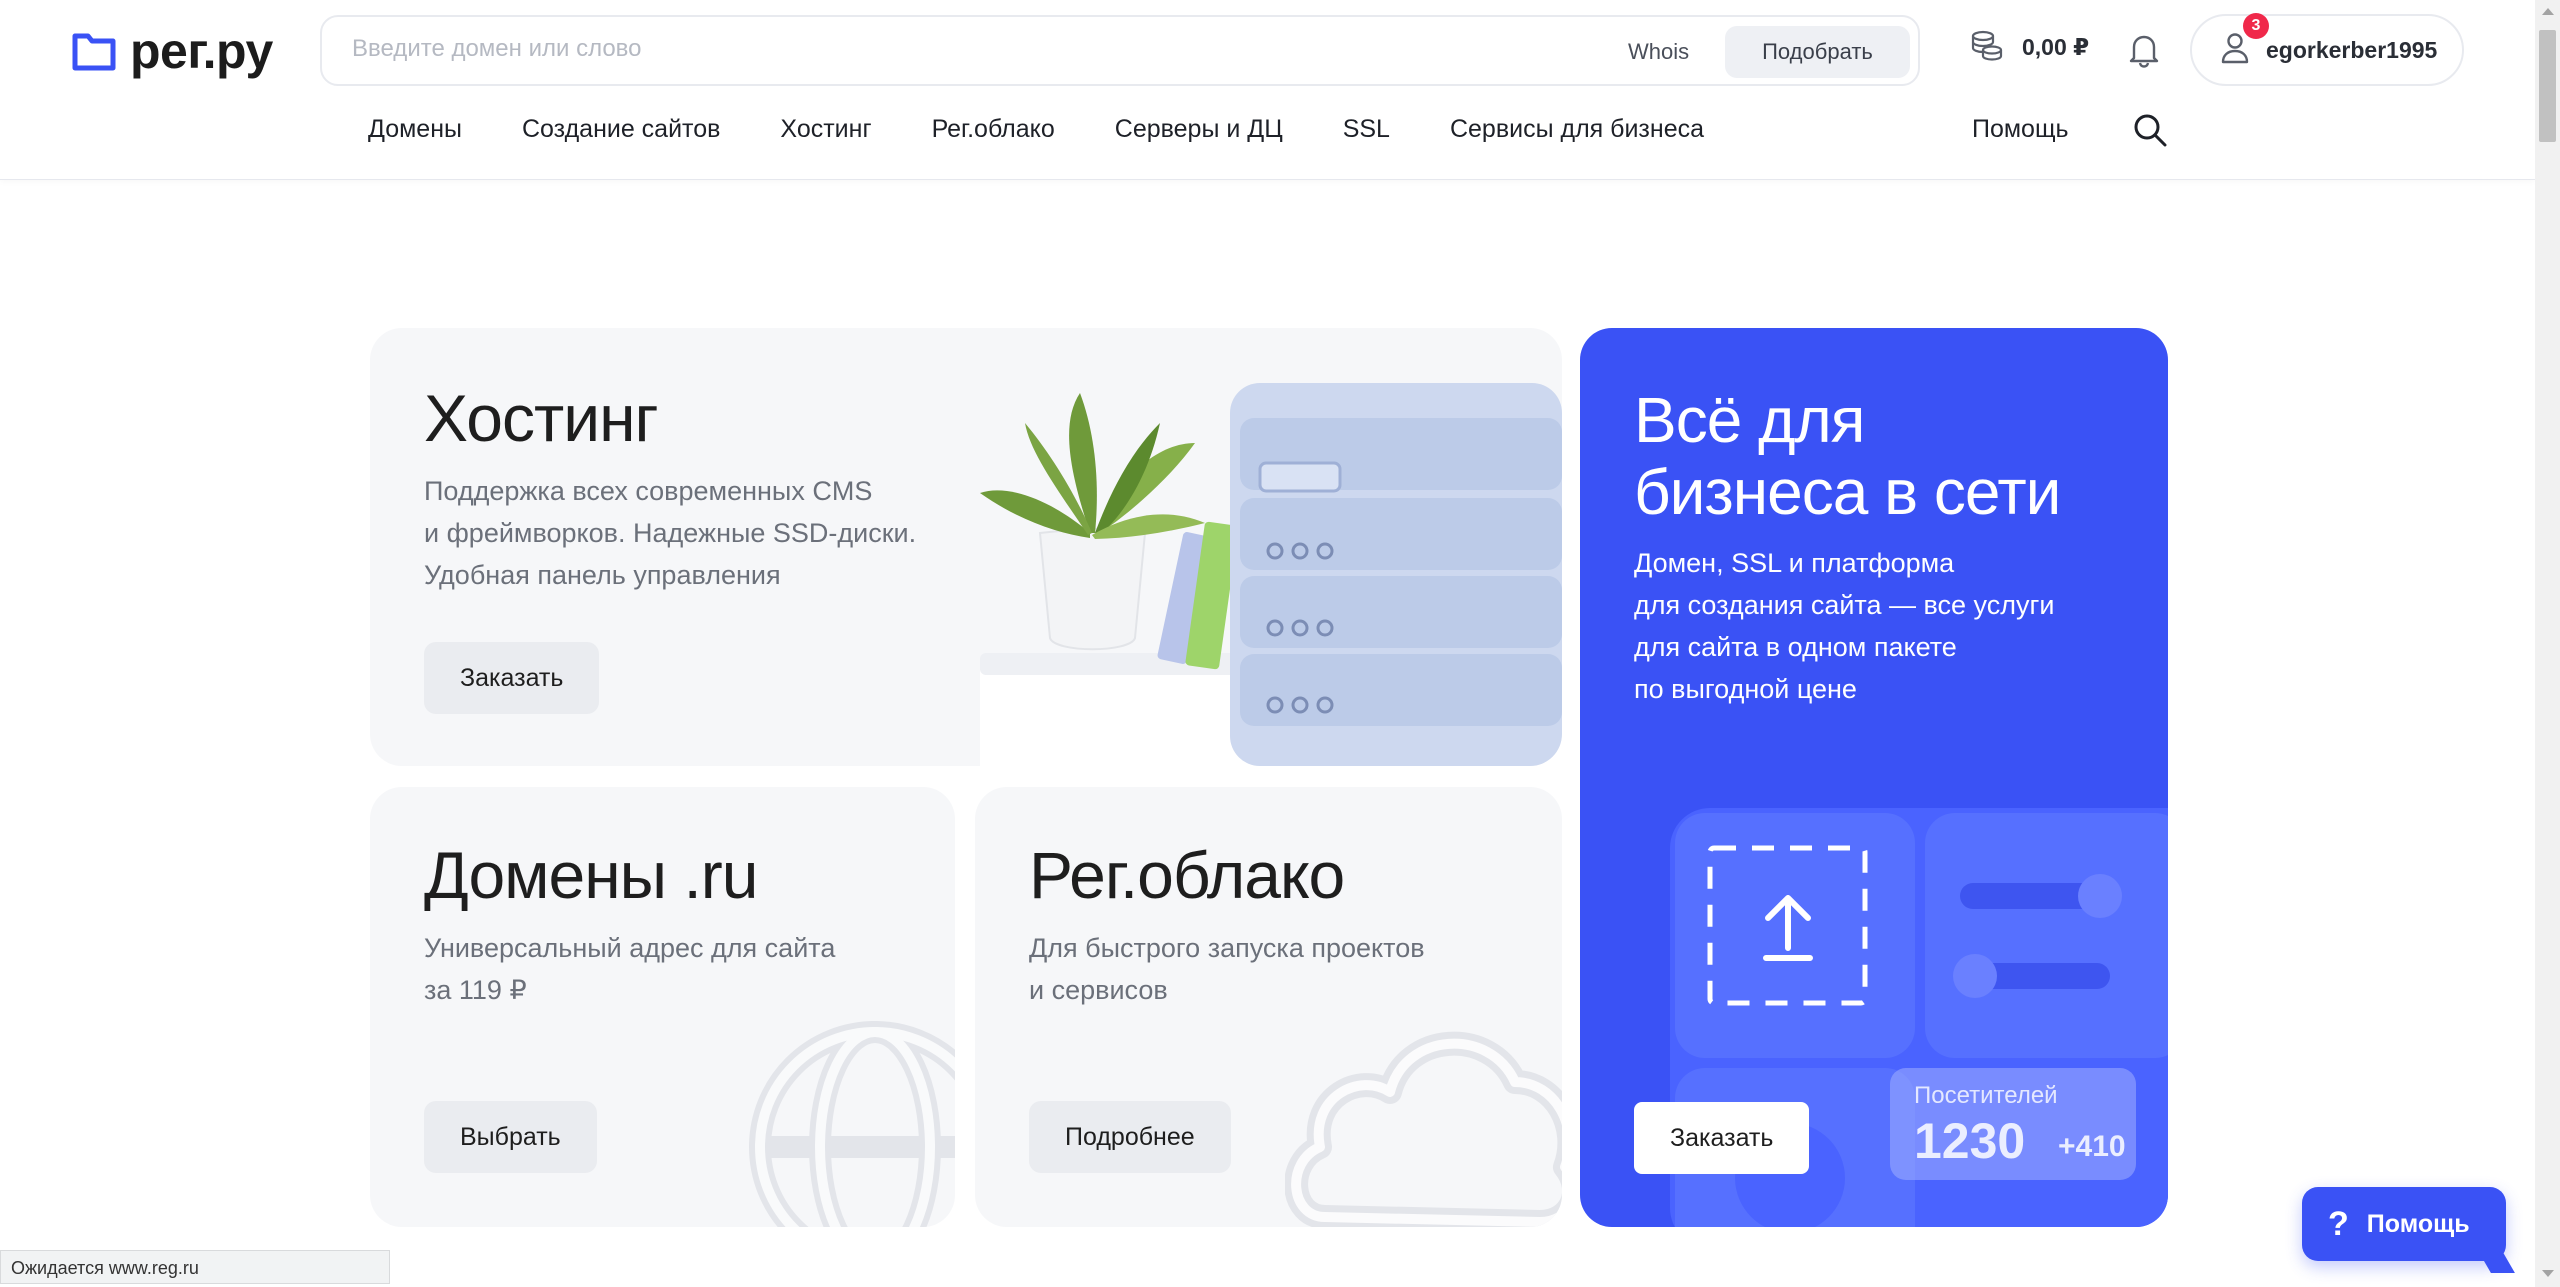  Describe the element at coordinates (1271, 574) in the screenshot. I see `server-plant-illustration` at that location.